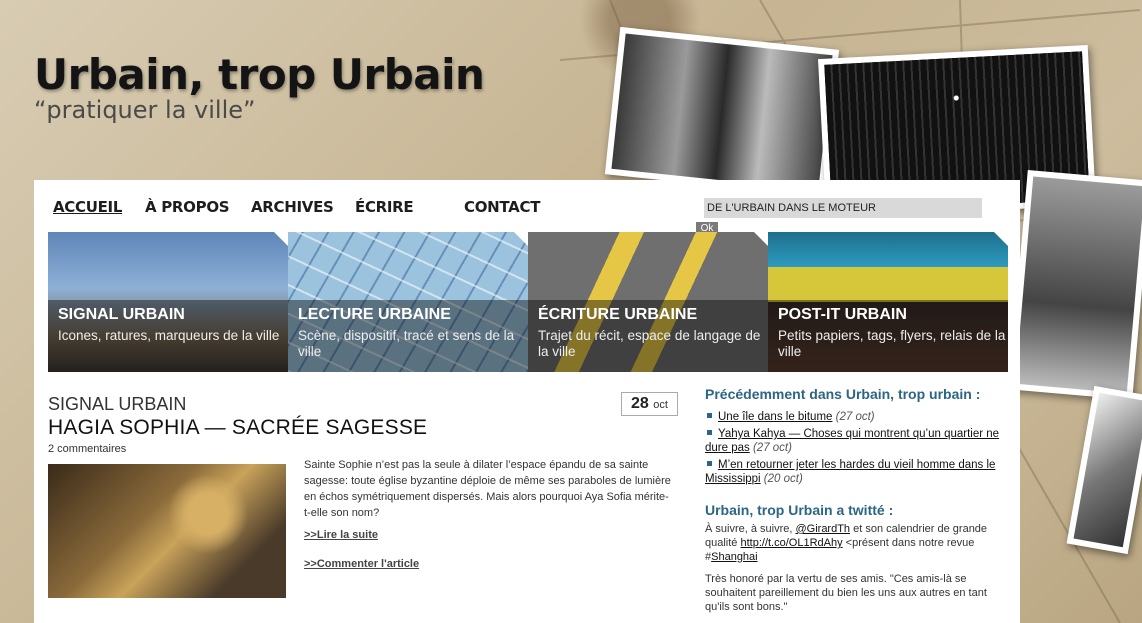 The image size is (1142, 623). I want to click on tweet-handle-link: @GirardTh, so click(822, 529).